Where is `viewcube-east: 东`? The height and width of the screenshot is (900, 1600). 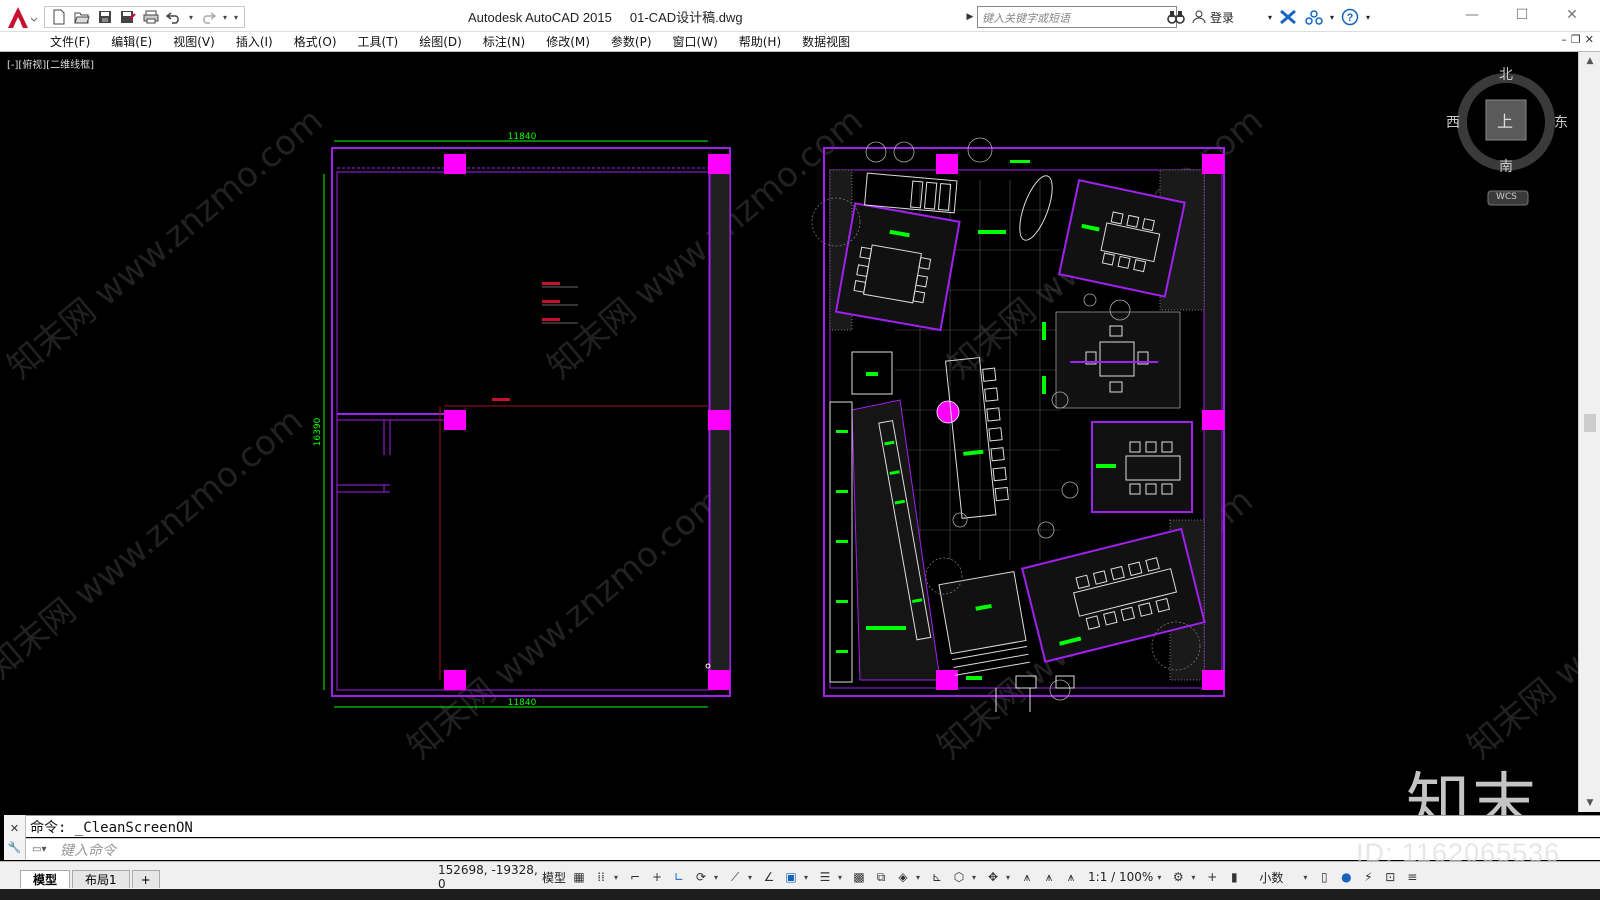 viewcube-east: 东 is located at coordinates (1561, 122).